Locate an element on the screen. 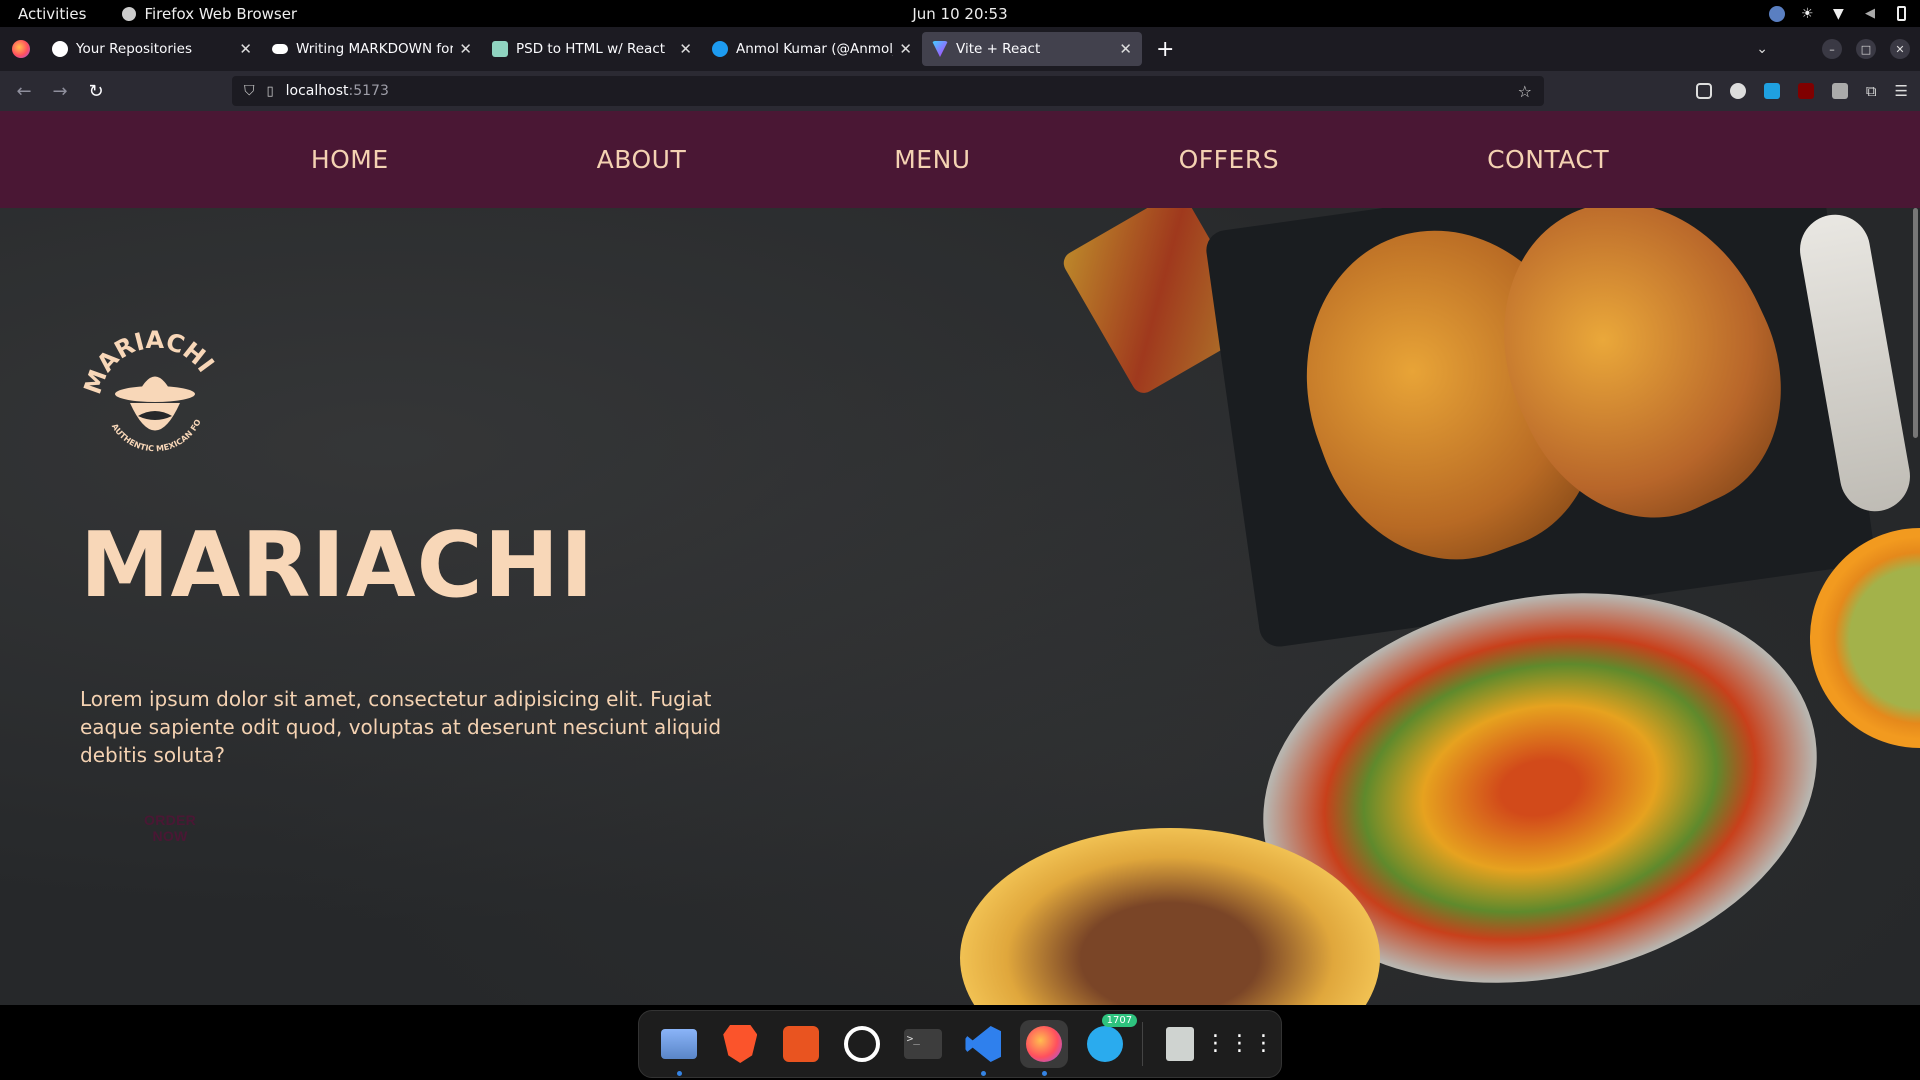 The width and height of the screenshot is (1920, 1080). app-store-icon-shape is located at coordinates (801, 1044).